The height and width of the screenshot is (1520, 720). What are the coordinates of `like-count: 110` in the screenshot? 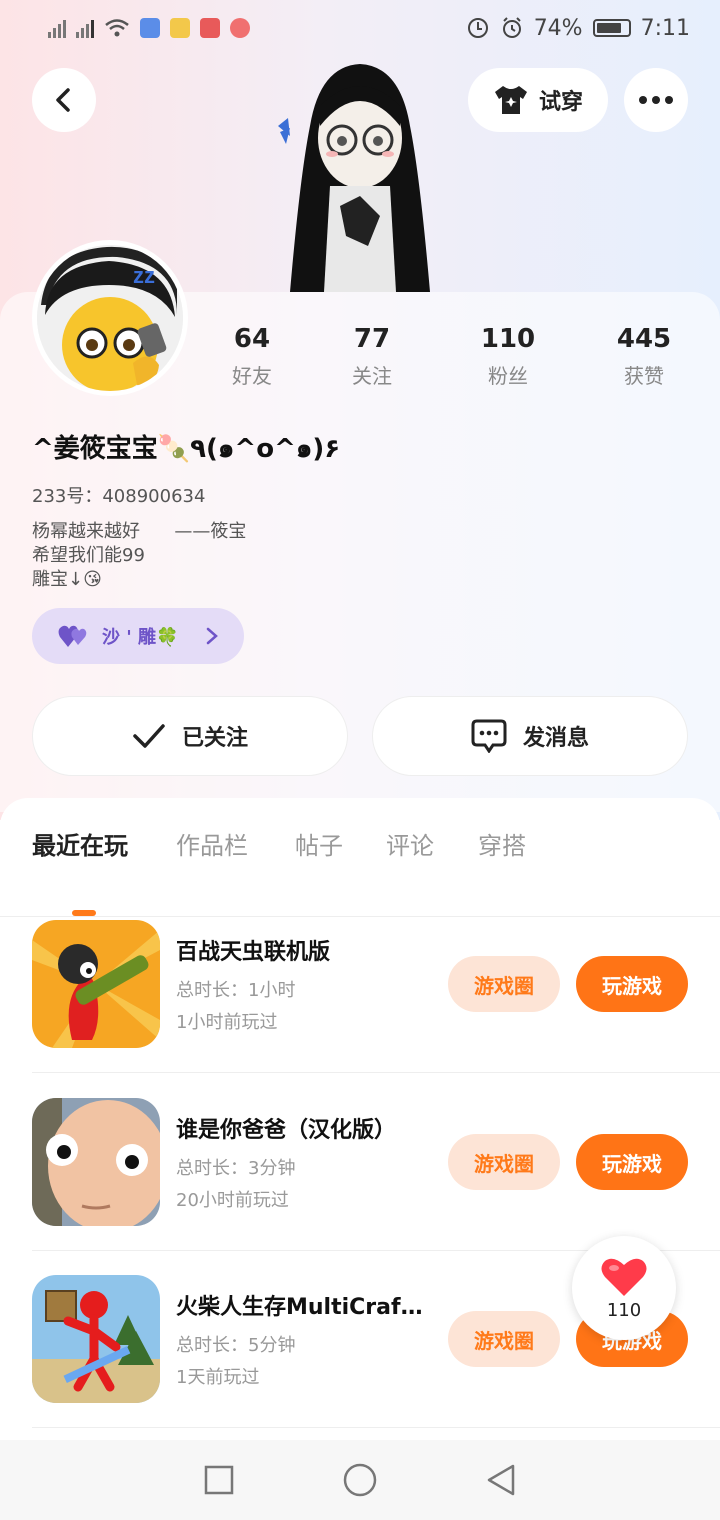 It's located at (624, 1310).